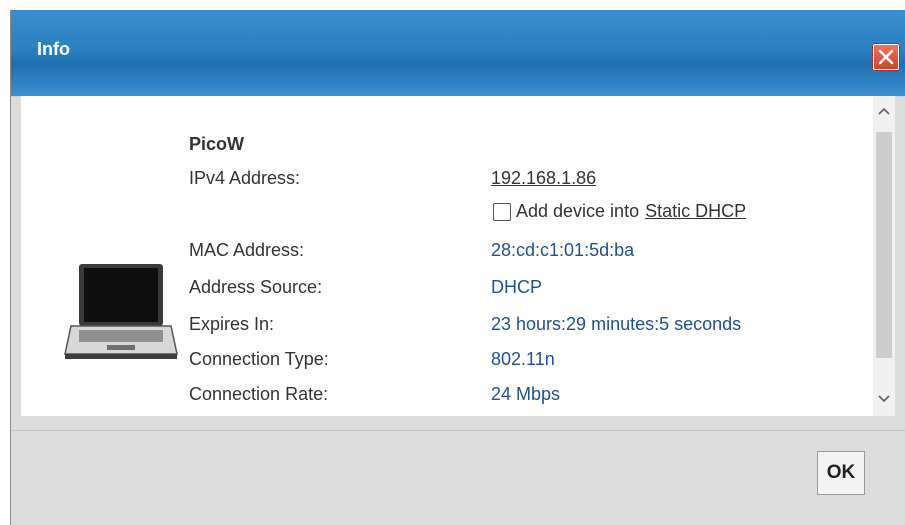  Describe the element at coordinates (523, 359) in the screenshot. I see `connection-type-value: 802.11n` at that location.